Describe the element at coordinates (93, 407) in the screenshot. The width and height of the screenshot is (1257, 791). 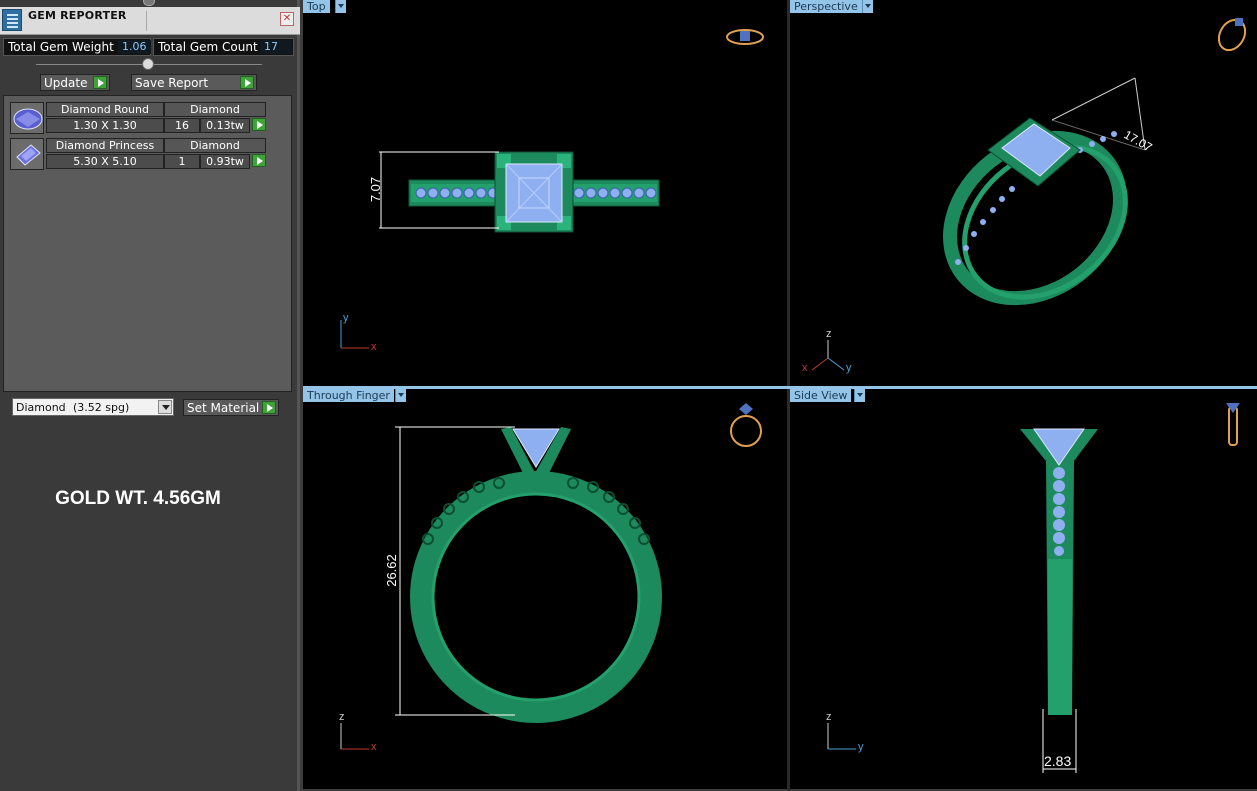
I see `material-select: Diamond (3.52 spg)` at that location.